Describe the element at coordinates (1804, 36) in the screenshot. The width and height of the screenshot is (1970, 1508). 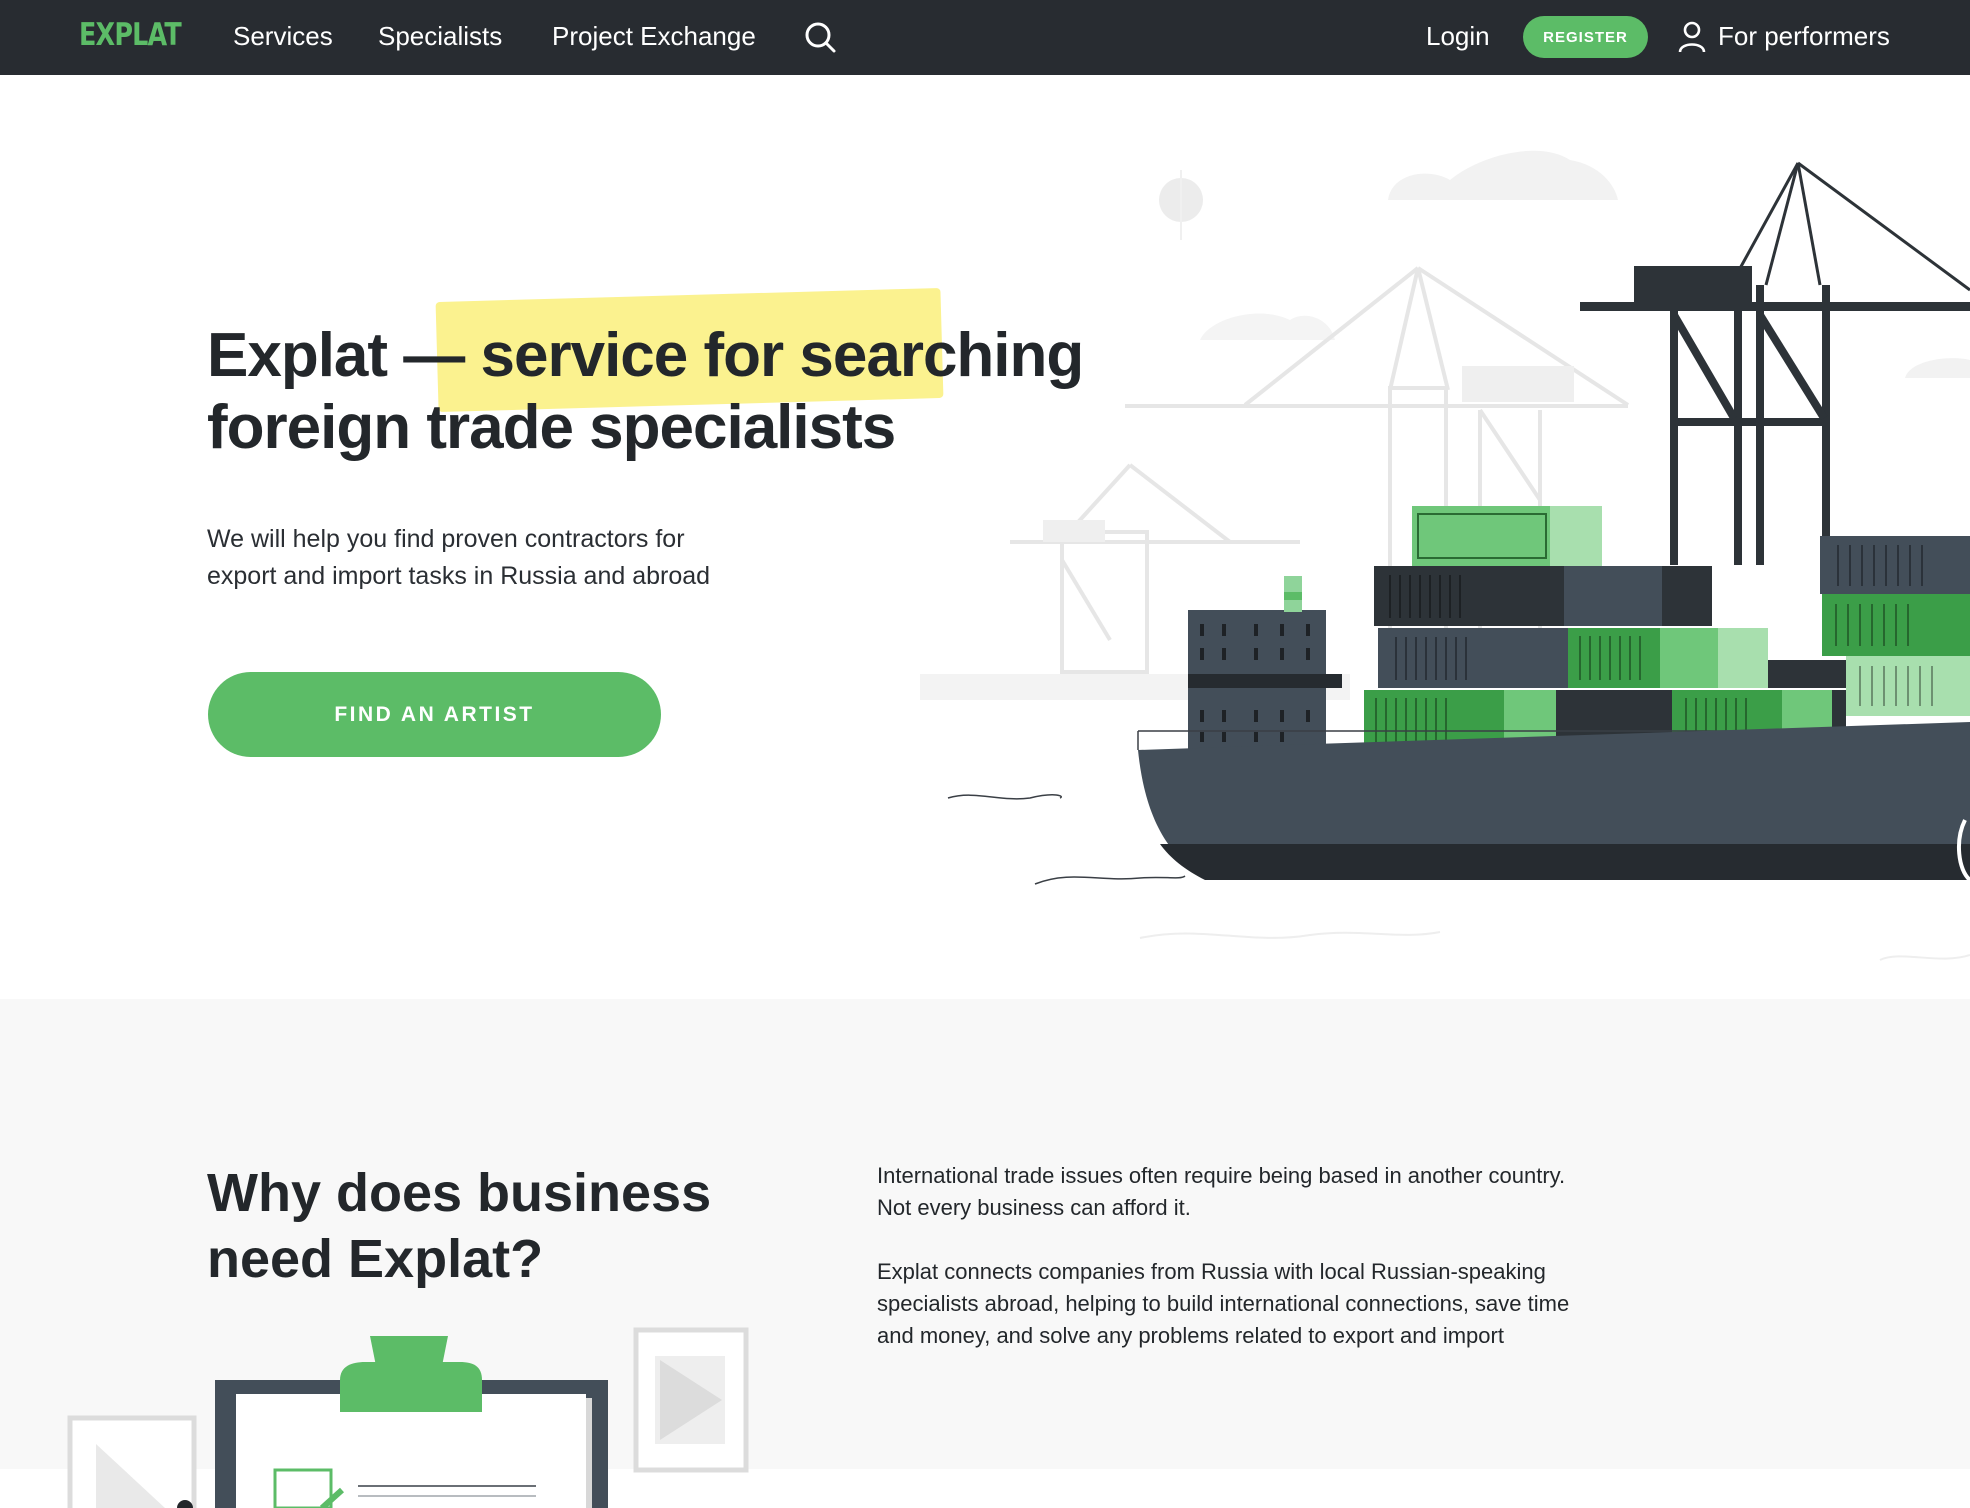
I see `for-performers-link: For performers` at that location.